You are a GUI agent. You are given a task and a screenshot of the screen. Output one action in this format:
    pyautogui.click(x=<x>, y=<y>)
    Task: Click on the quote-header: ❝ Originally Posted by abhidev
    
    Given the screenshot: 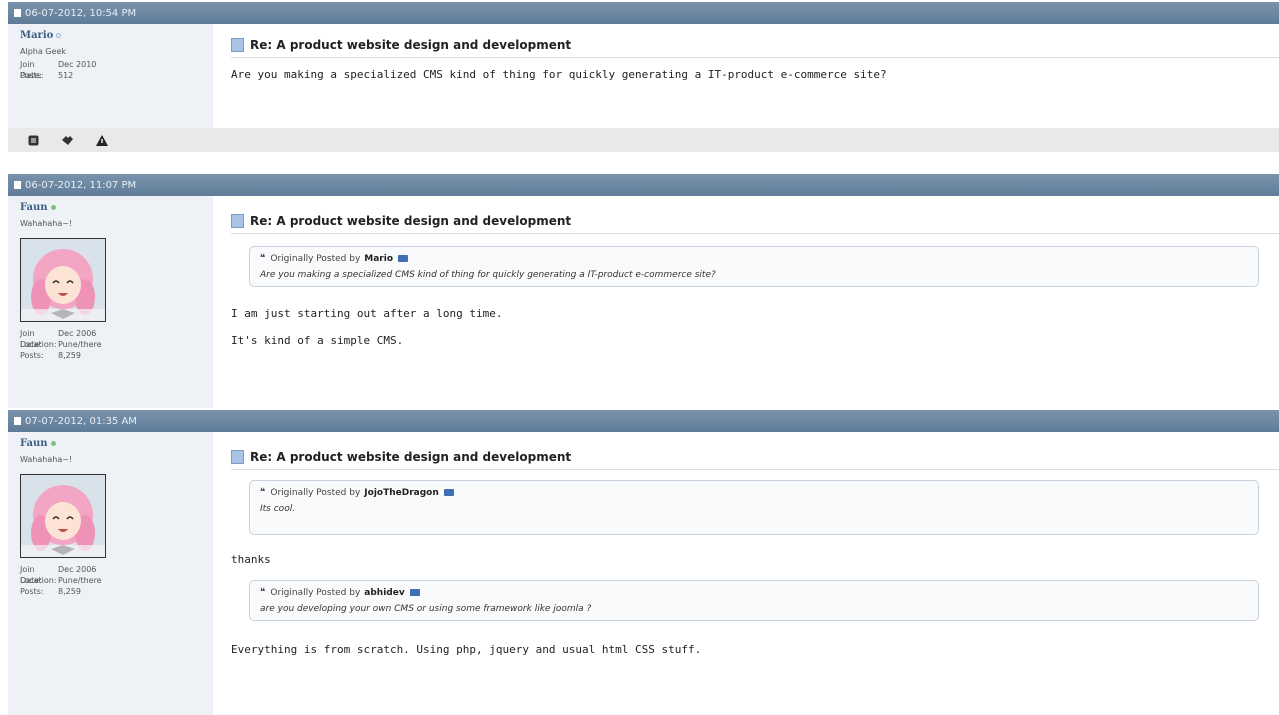 What is the action you would take?
    pyautogui.click(x=754, y=592)
    